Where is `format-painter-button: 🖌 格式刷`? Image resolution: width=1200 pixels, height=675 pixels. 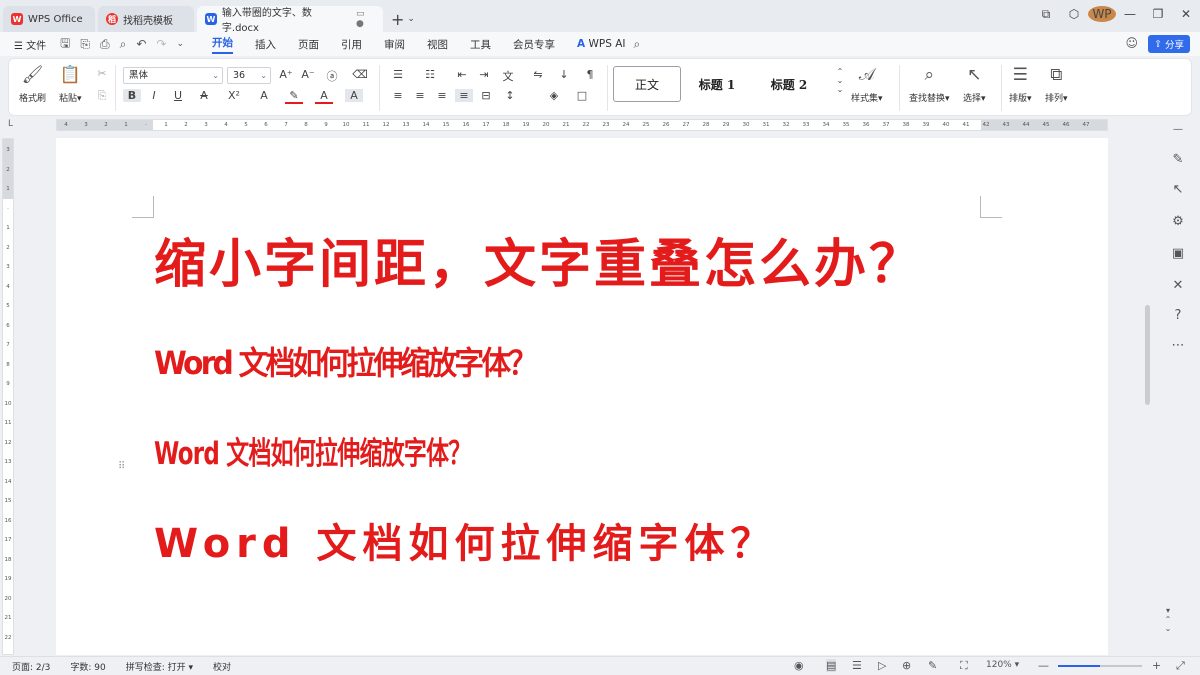
format-painter-button: 🖌 格式刷 is located at coordinates (32, 84).